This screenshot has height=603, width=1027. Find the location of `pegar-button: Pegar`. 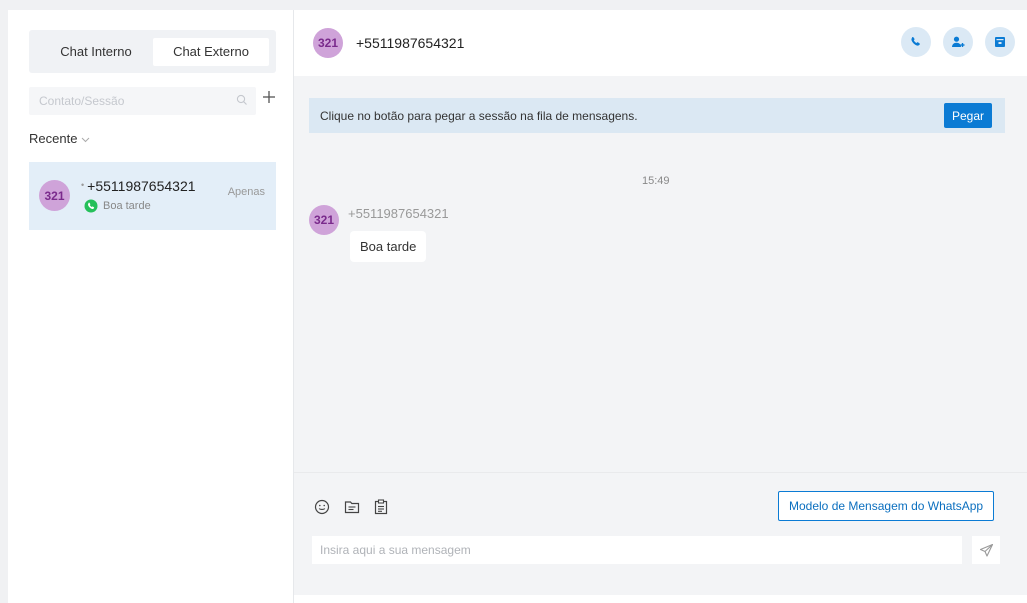

pegar-button: Pegar is located at coordinates (967, 115).